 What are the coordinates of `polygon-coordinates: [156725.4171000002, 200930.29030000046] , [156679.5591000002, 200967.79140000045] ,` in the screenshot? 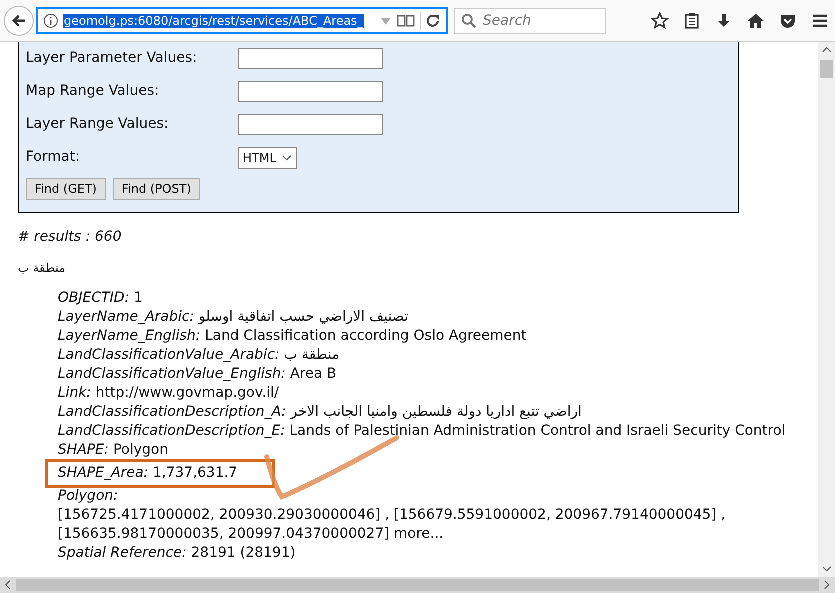 It's located at (392, 515).